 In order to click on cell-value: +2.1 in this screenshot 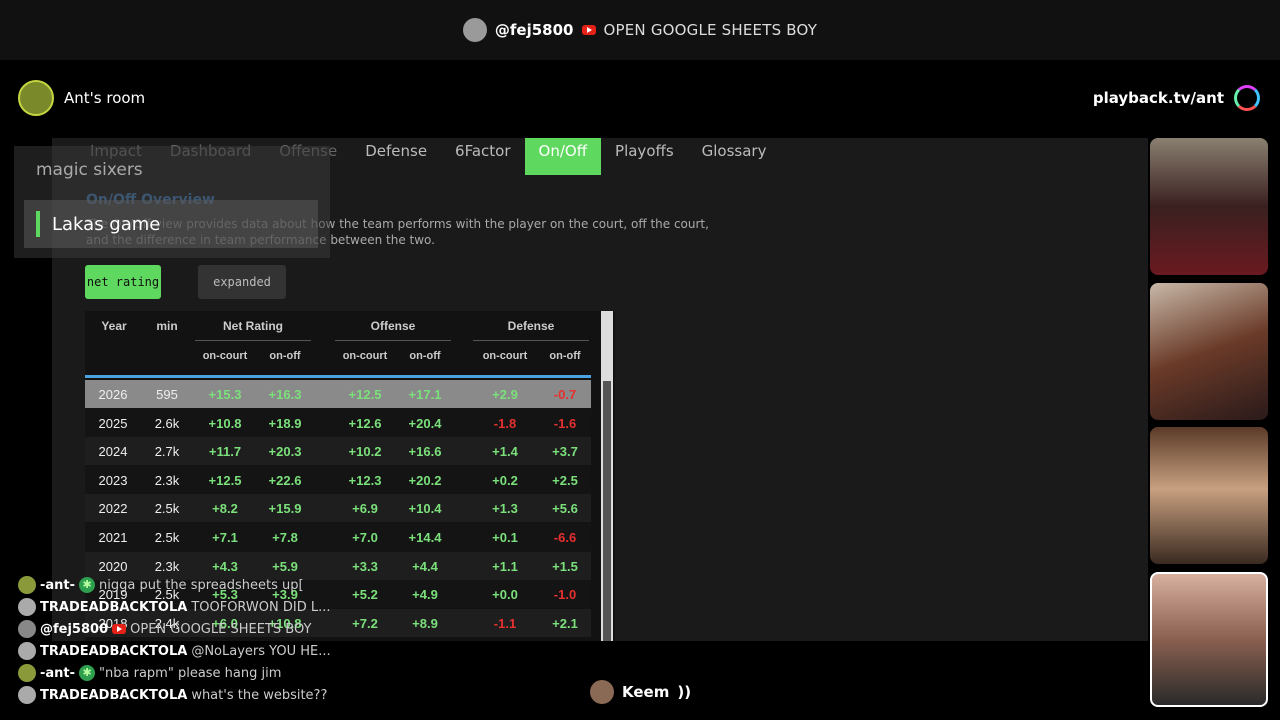, I will do `click(565, 623)`.